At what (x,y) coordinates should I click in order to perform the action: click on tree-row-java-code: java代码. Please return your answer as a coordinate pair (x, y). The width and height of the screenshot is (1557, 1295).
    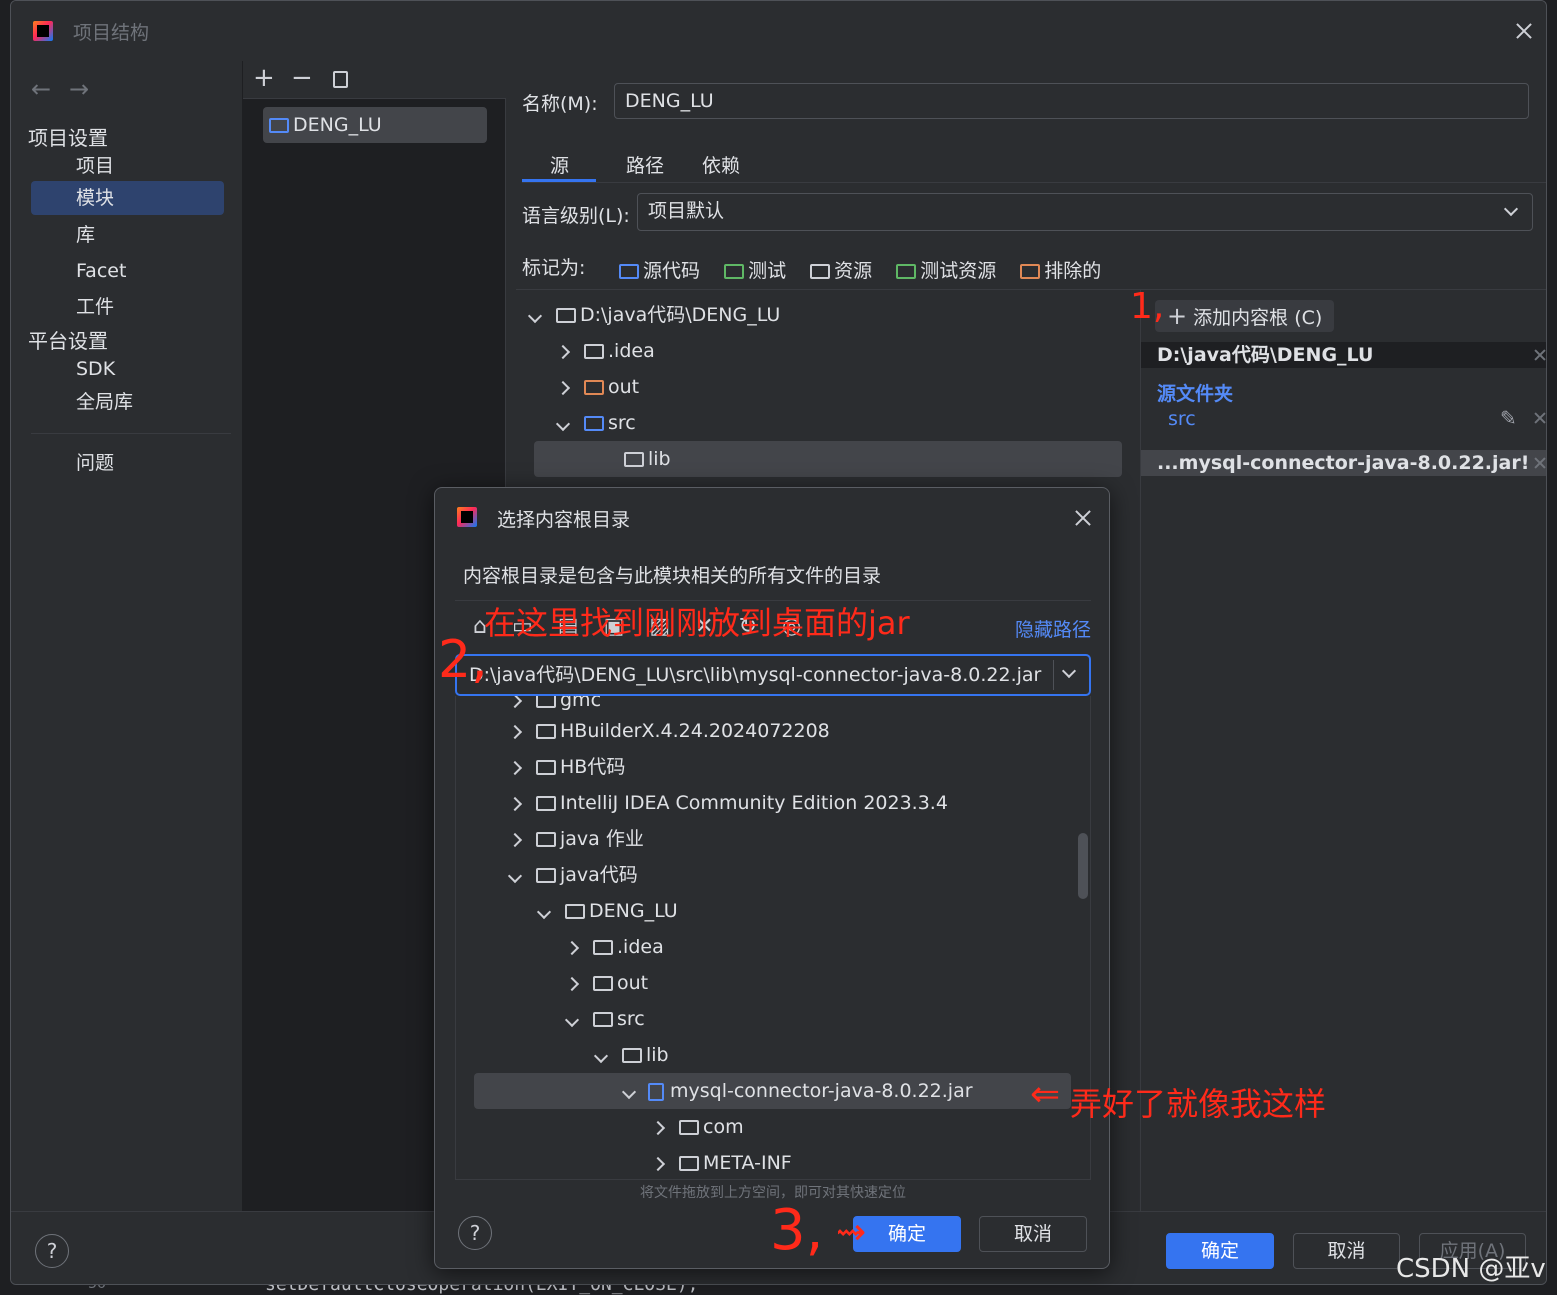
    Looking at the image, I should click on (572, 875).